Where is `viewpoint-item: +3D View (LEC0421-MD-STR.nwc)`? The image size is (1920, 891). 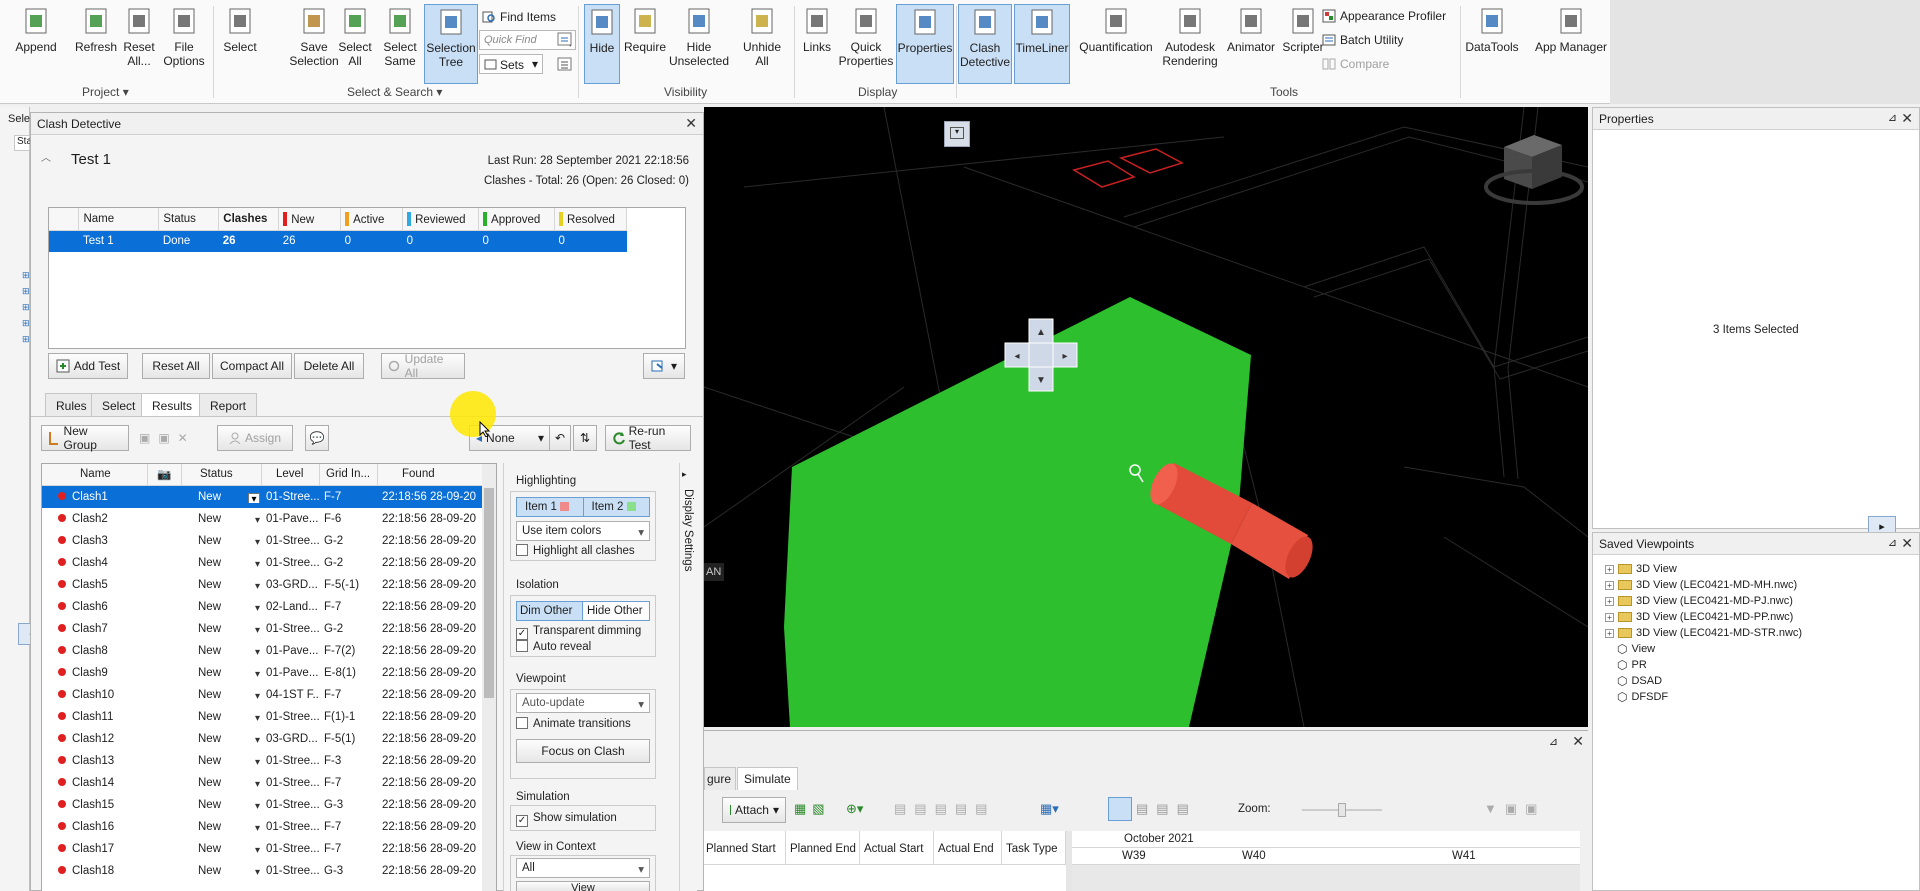
viewpoint-item: +3D View (LEC0421-MD-STR.nwc) is located at coordinates (1703, 633).